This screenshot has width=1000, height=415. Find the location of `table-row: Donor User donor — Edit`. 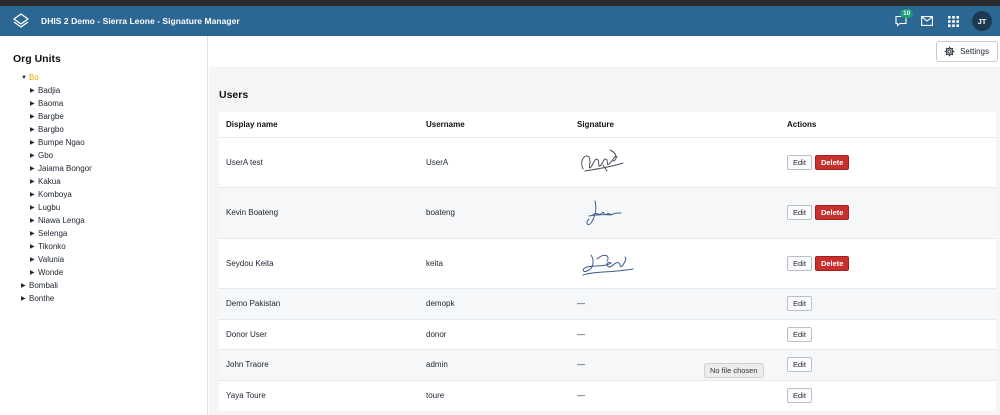

table-row: Donor User donor — Edit is located at coordinates (607, 334).